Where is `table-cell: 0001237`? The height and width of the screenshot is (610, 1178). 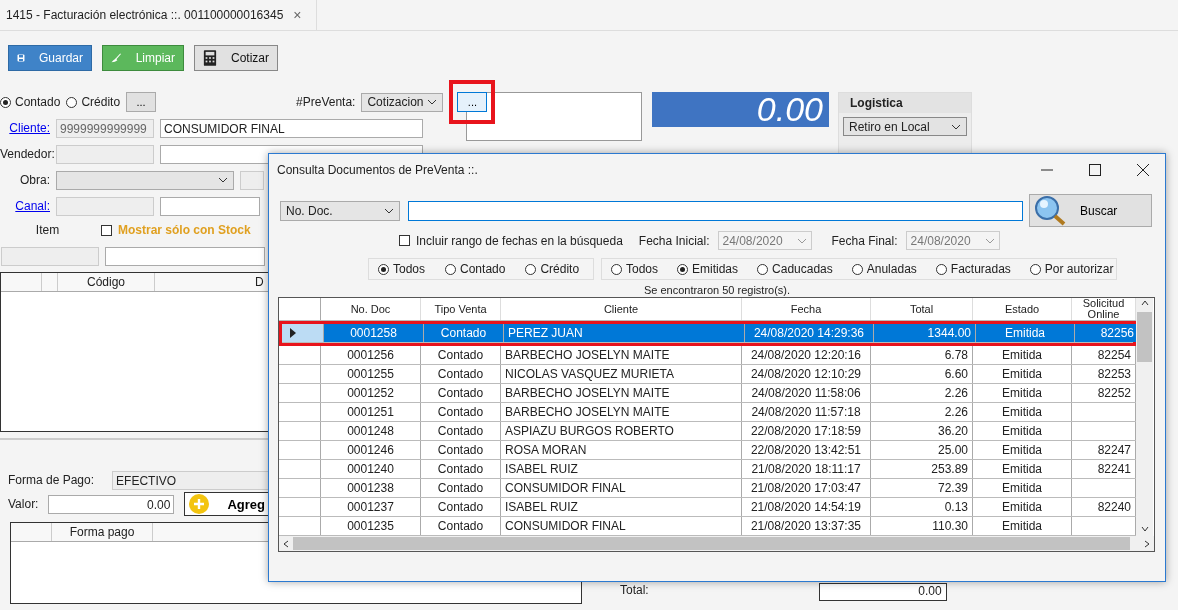
table-cell: 0001237 is located at coordinates (370, 507).